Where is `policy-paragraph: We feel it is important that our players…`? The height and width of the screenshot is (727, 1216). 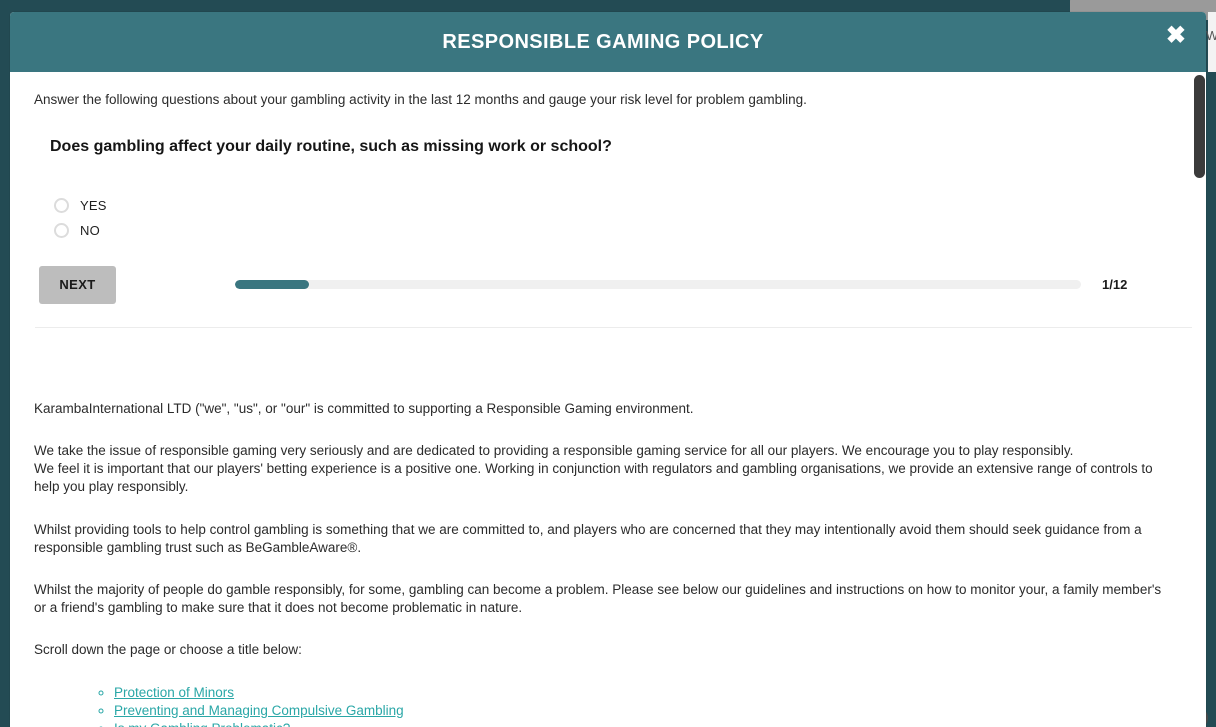 policy-paragraph: We feel it is important that our players… is located at coordinates (593, 478).